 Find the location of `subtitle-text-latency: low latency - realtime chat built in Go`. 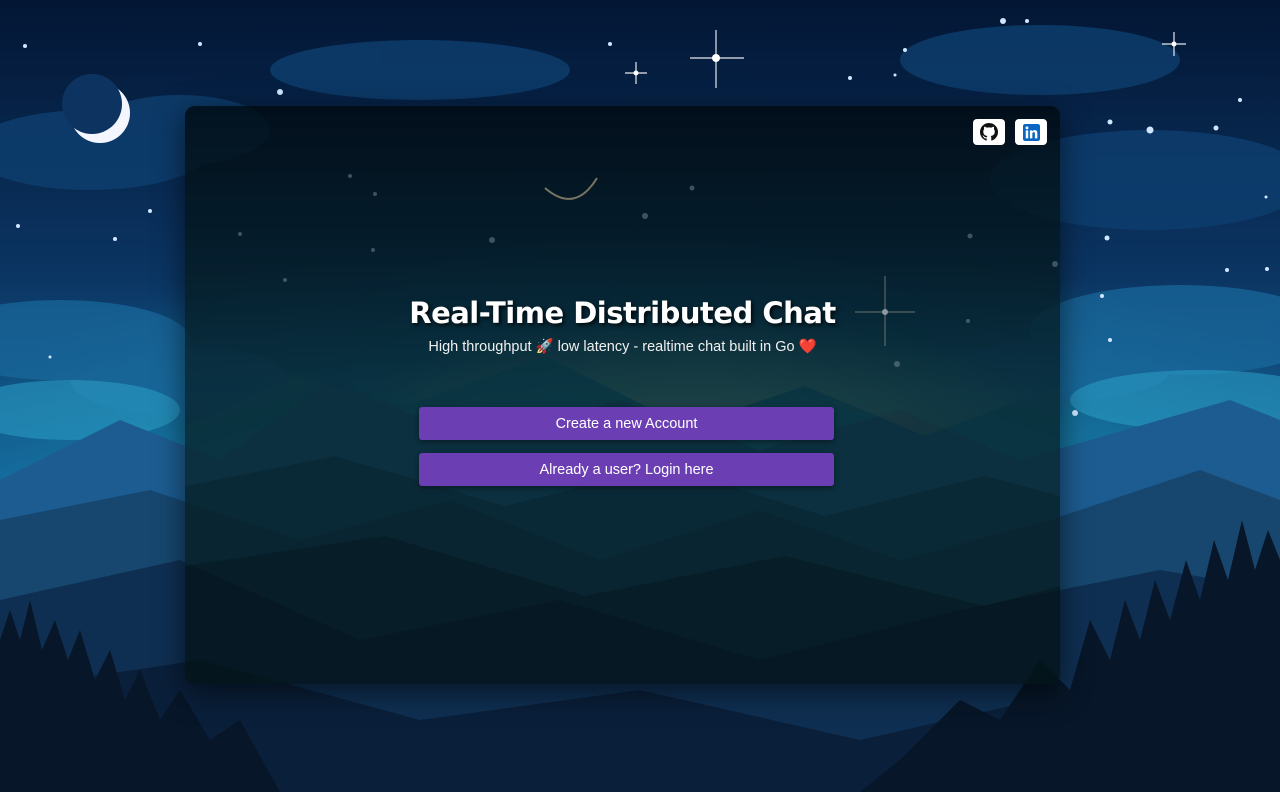

subtitle-text-latency: low latency - realtime chat built in Go is located at coordinates (676, 346).